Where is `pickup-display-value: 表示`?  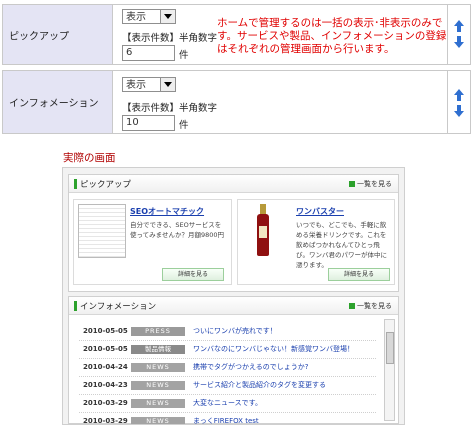 pickup-display-value: 表示 is located at coordinates (136, 17).